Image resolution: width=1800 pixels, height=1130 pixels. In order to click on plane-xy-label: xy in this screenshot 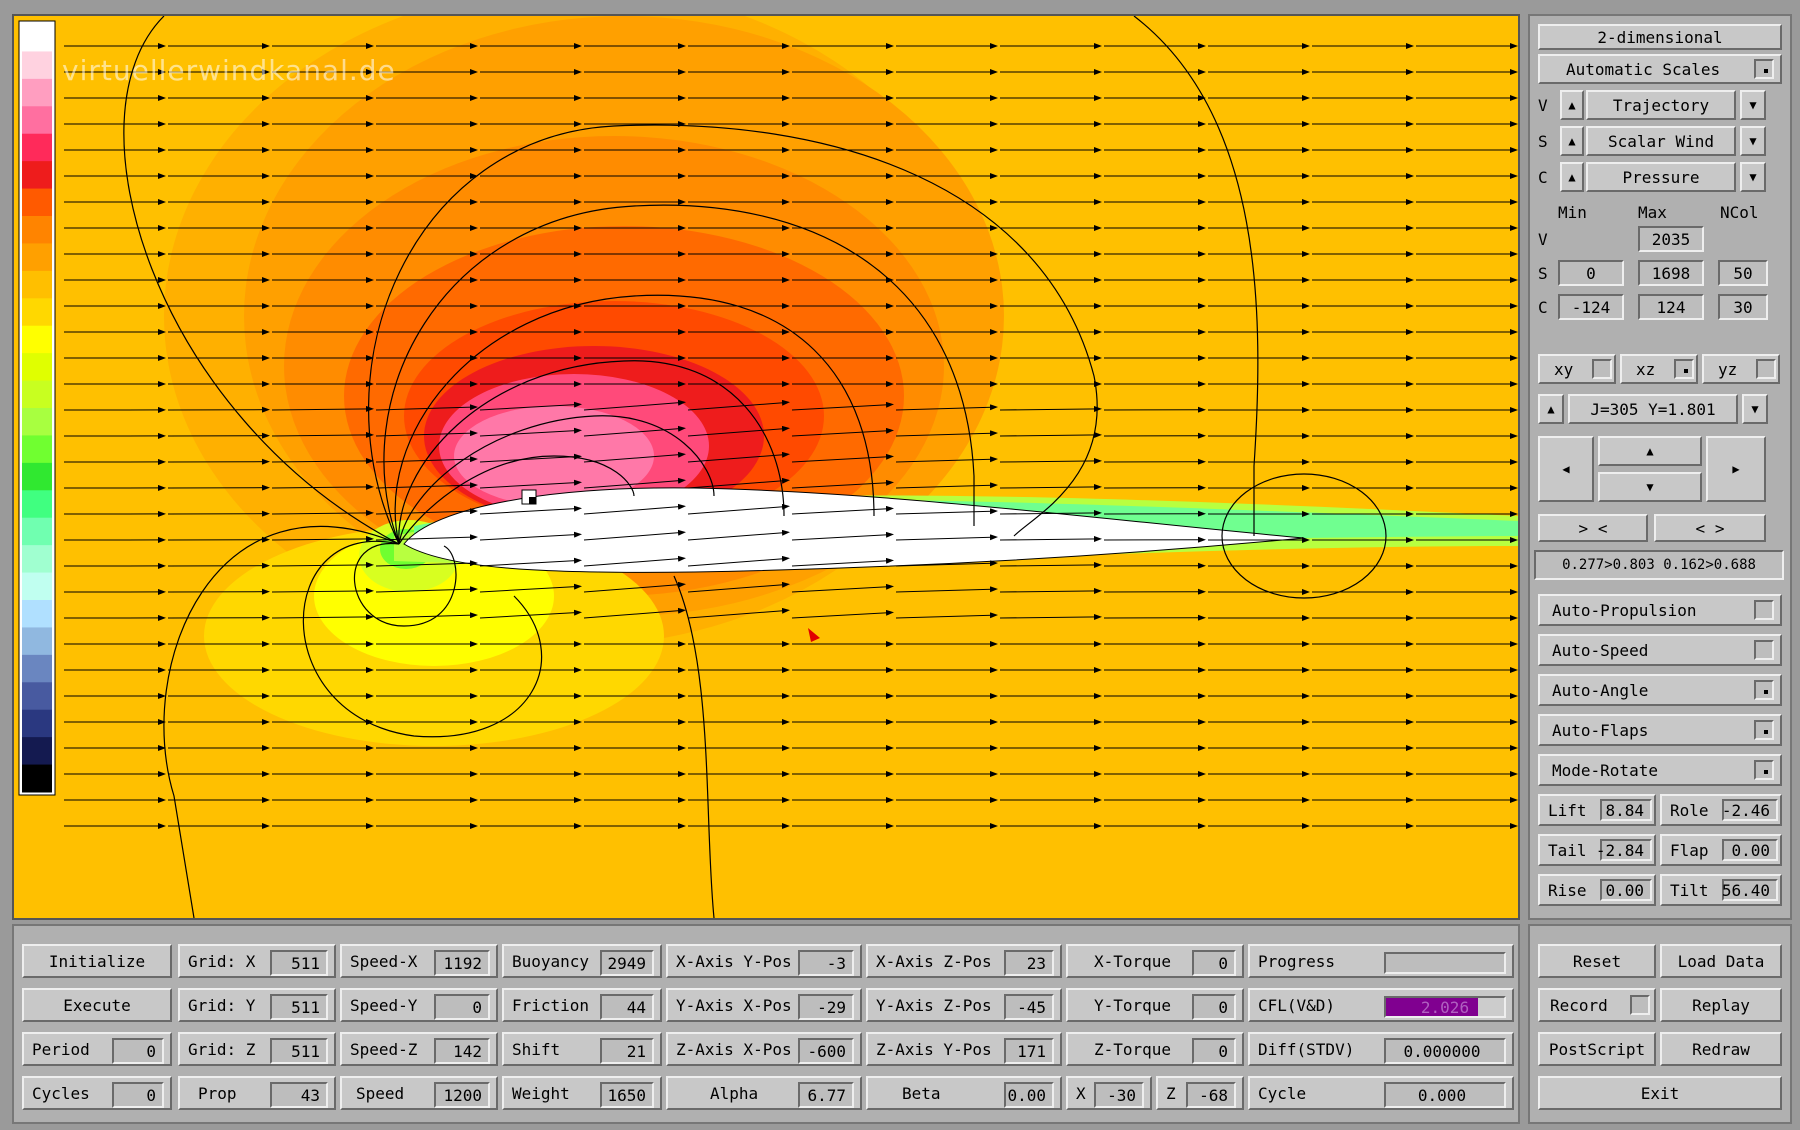, I will do `click(1564, 369)`.